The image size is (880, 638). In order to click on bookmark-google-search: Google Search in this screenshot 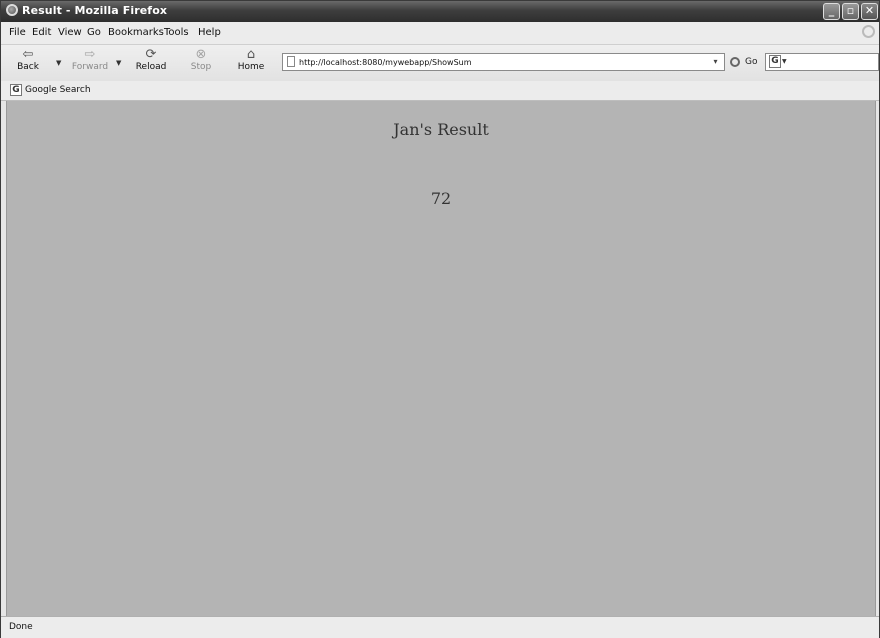, I will do `click(58, 90)`.